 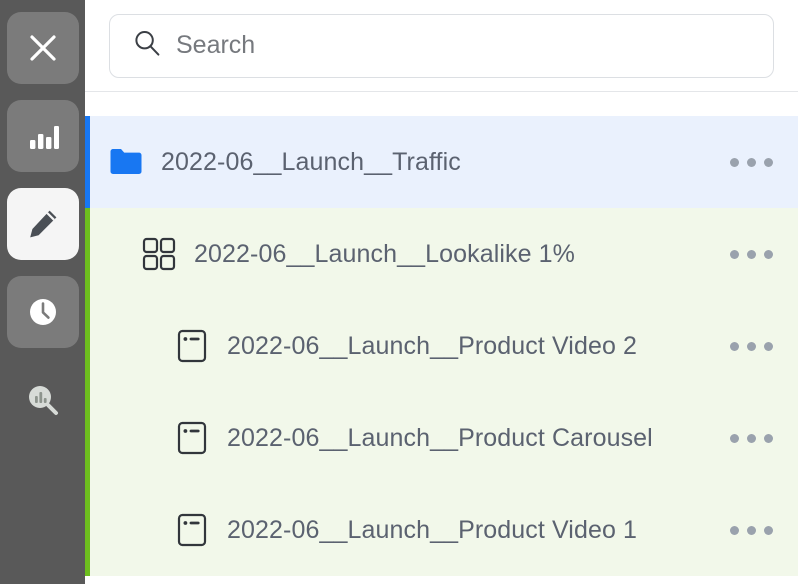 What do you see at coordinates (432, 345) in the screenshot?
I see `row-label: 2022-06__Launch__Product Video 2` at bounding box center [432, 345].